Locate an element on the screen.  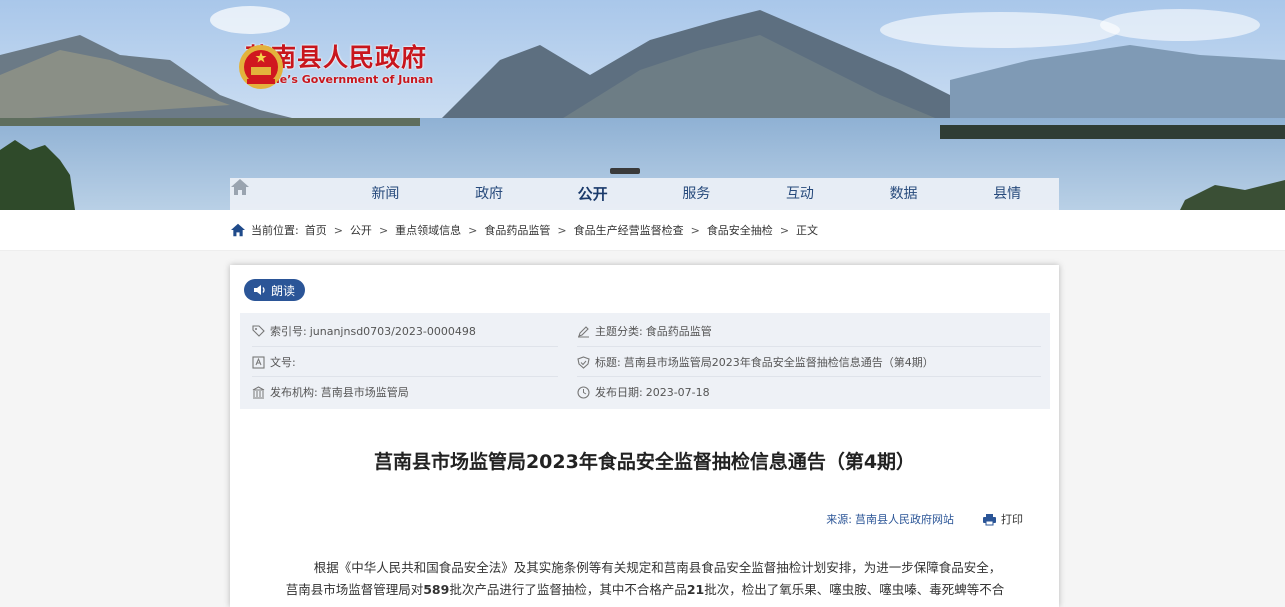
nav-news: 新闻 is located at coordinates (386, 194).